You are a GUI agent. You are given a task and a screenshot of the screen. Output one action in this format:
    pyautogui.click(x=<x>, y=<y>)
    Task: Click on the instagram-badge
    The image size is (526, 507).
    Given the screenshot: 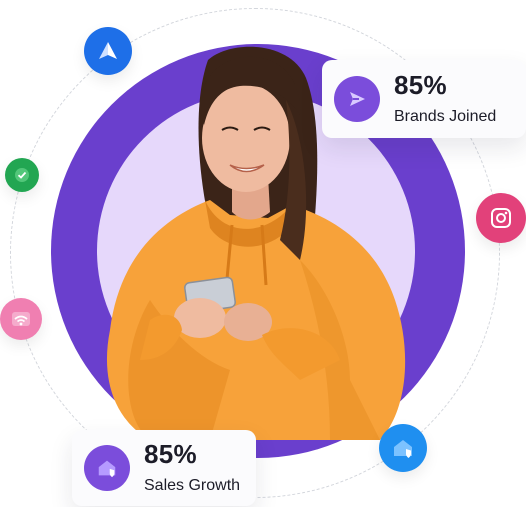 What is the action you would take?
    pyautogui.click(x=501, y=218)
    